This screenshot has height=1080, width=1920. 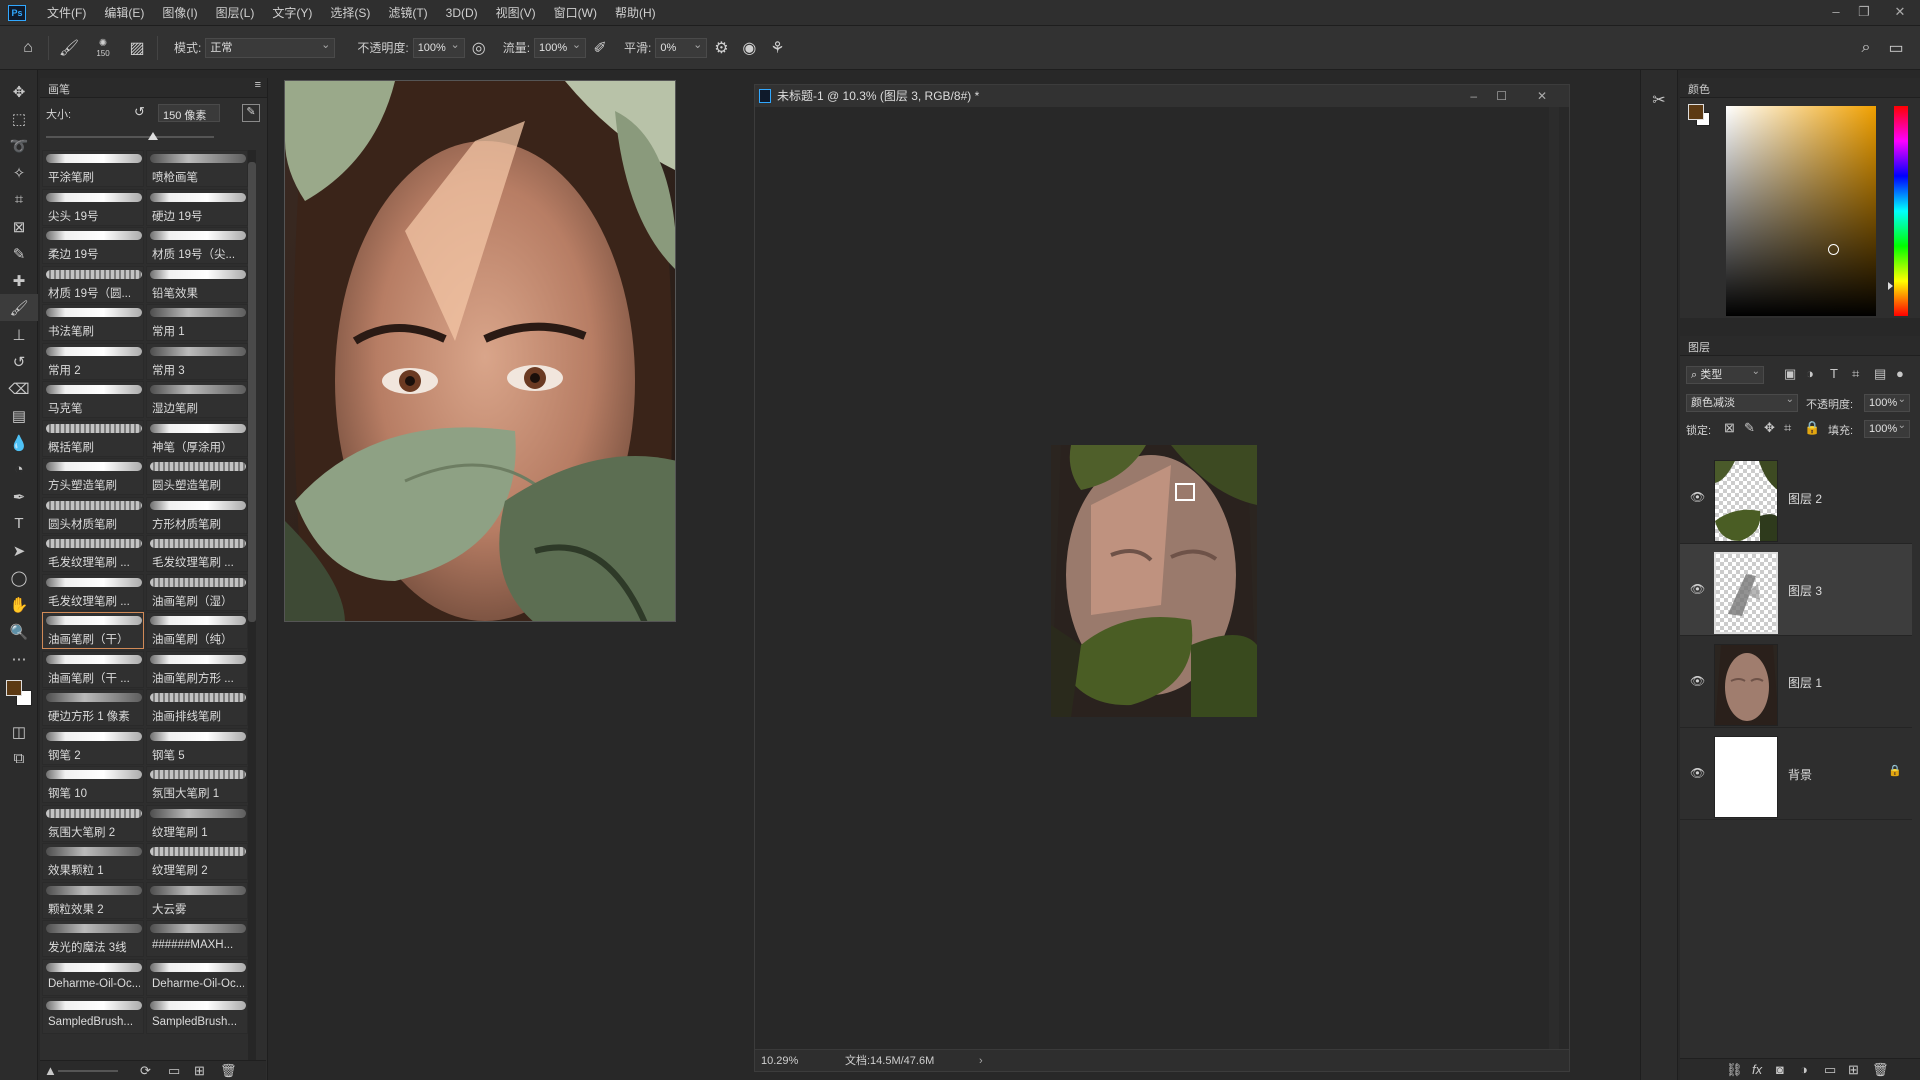 I want to click on brush-preset: 效果颗粒 1, so click(x=93, y=861).